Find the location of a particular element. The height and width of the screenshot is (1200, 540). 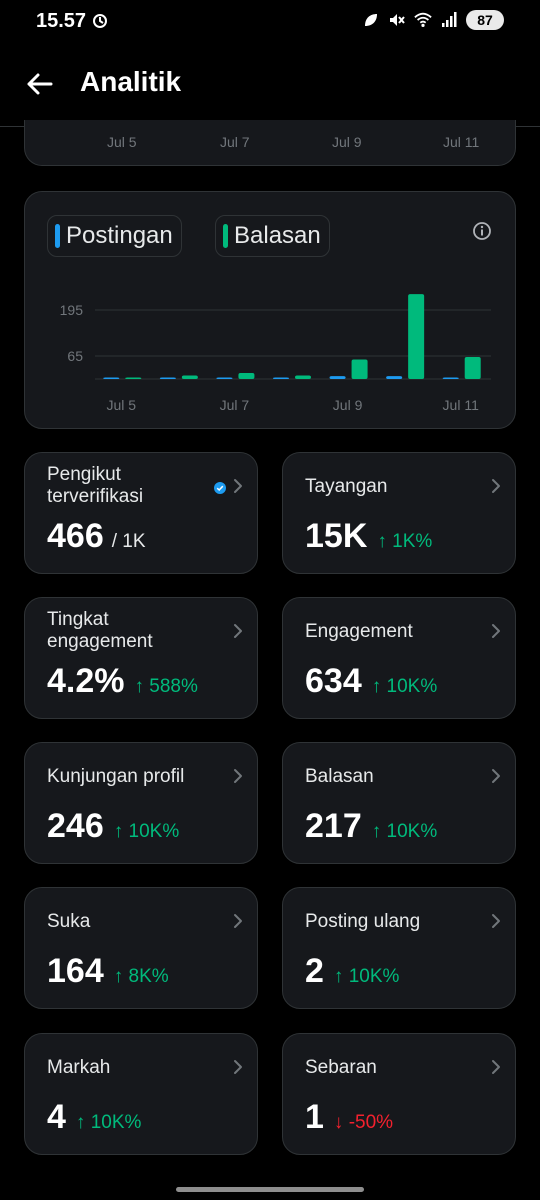

stat-value-row: 2 ↑ 10K% is located at coordinates (352, 971).